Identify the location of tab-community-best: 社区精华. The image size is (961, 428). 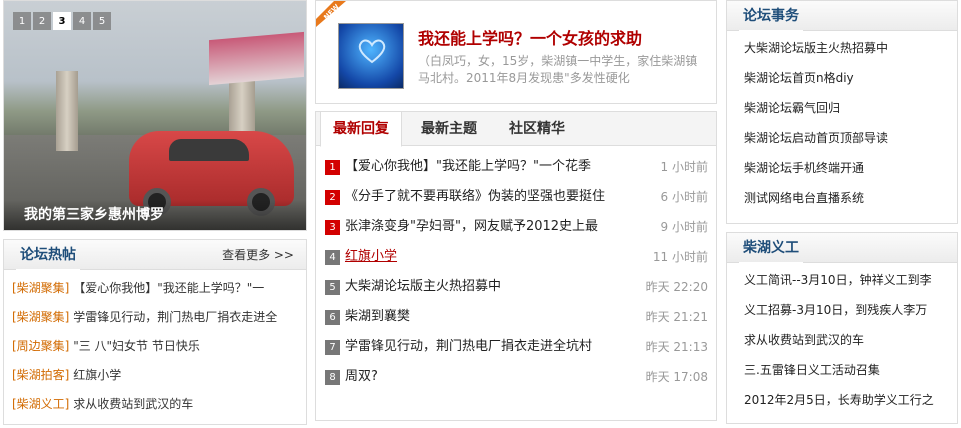
(537, 129).